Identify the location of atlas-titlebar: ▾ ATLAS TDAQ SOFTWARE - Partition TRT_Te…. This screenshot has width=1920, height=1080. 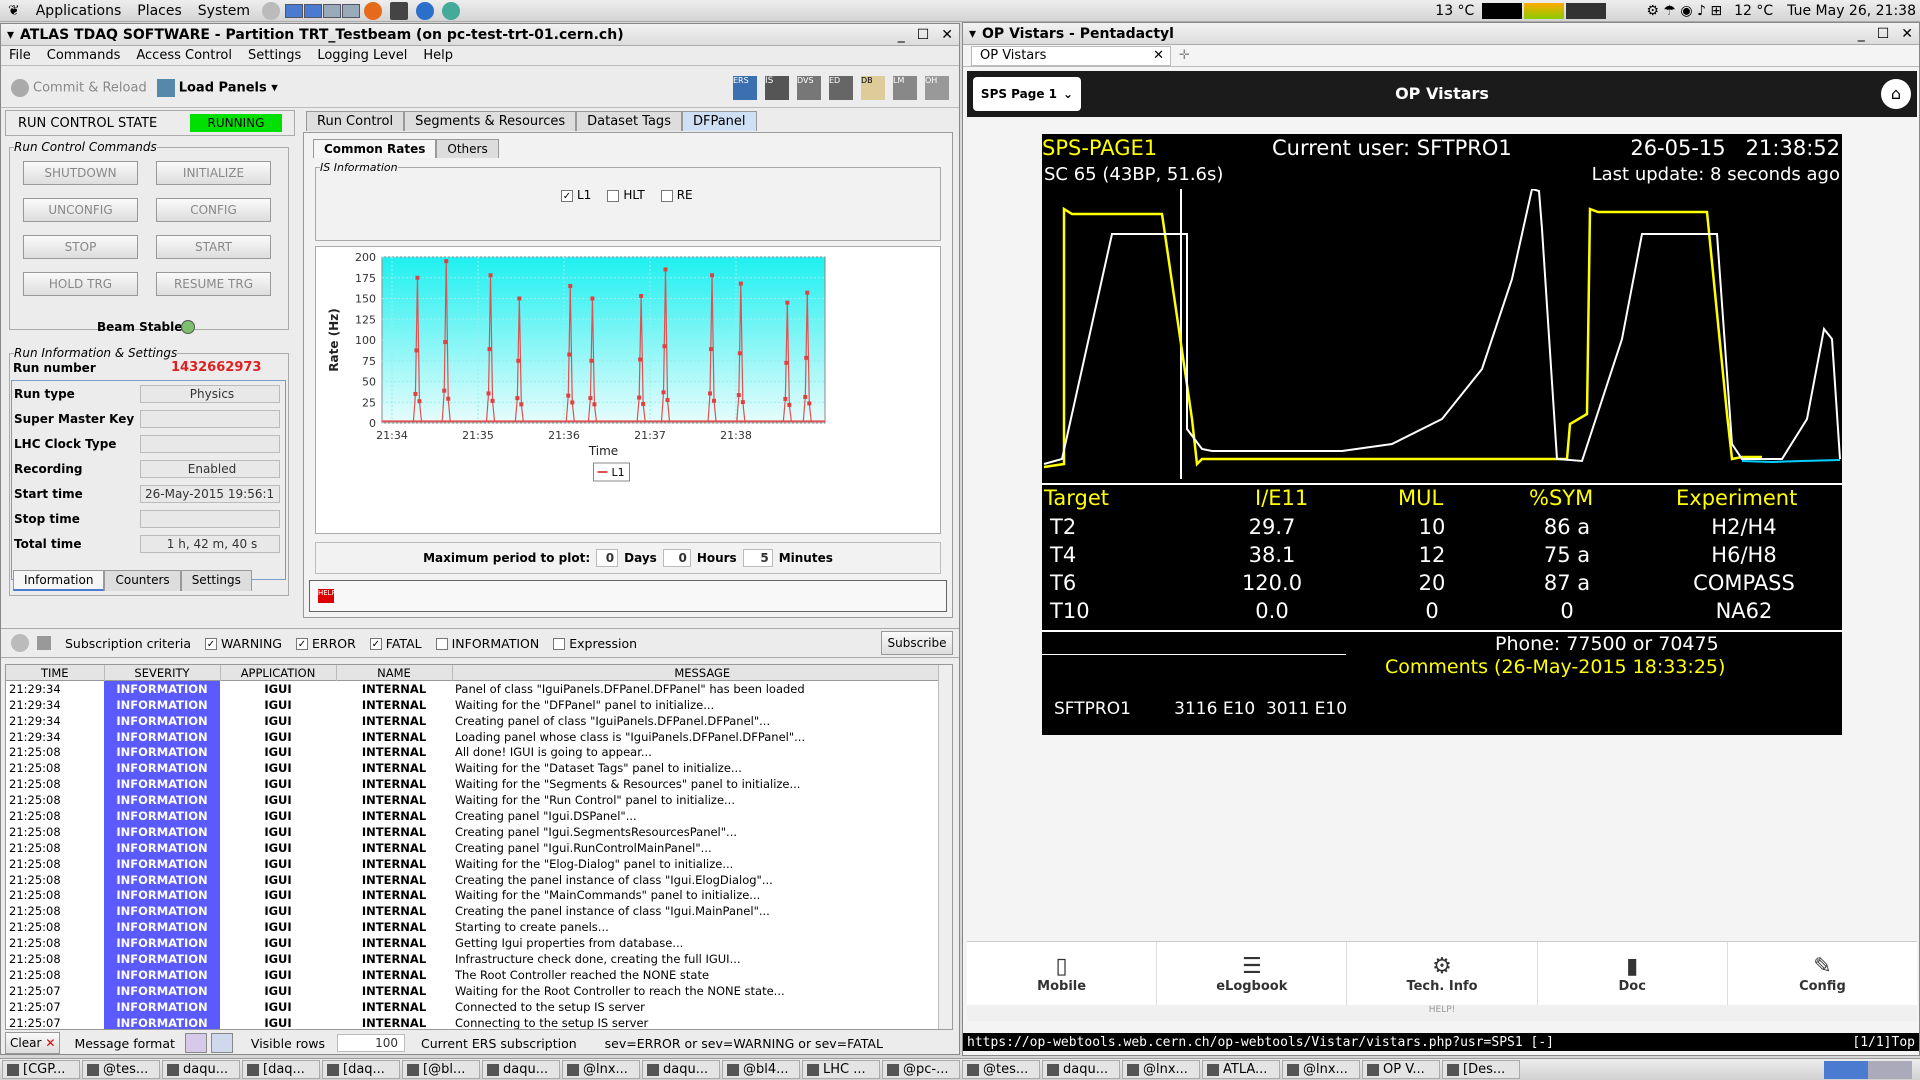
(480, 35).